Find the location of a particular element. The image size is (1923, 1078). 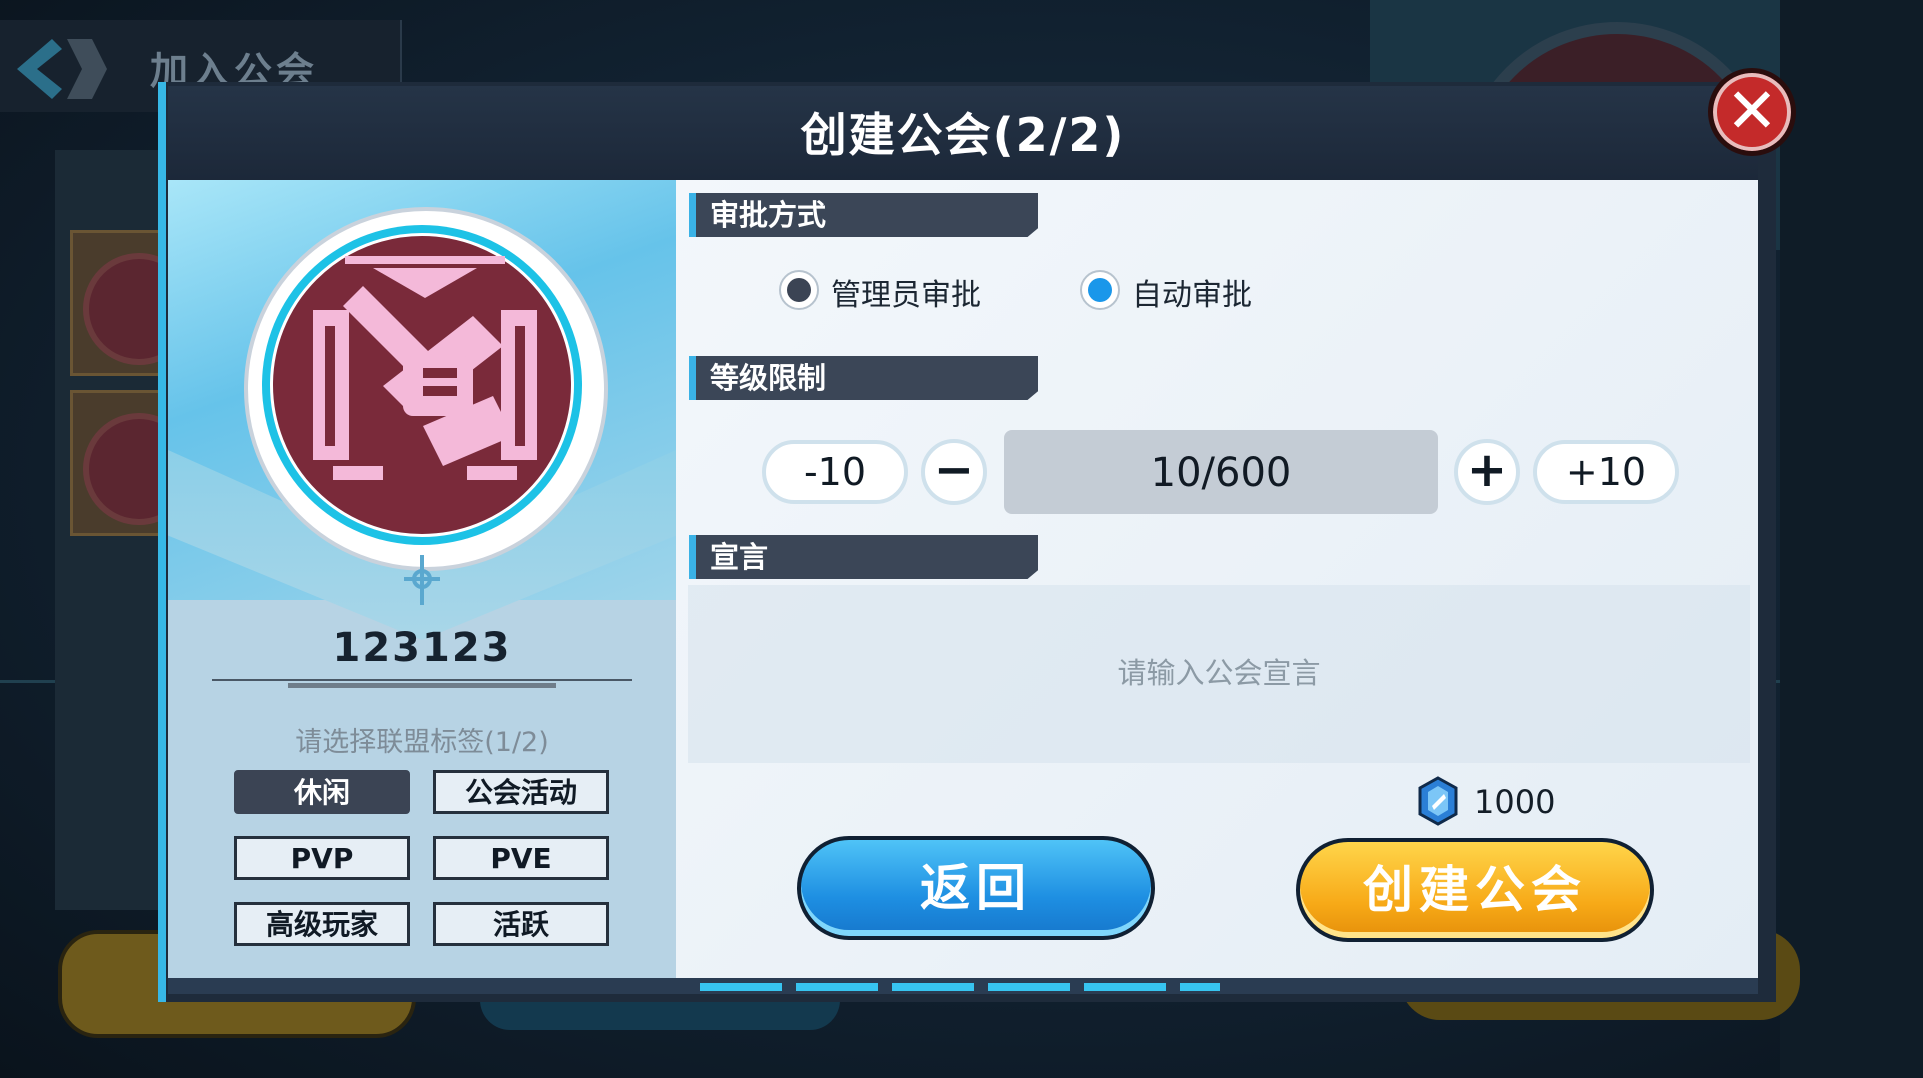

manifesto-section-header: 宣言 is located at coordinates (863, 557).